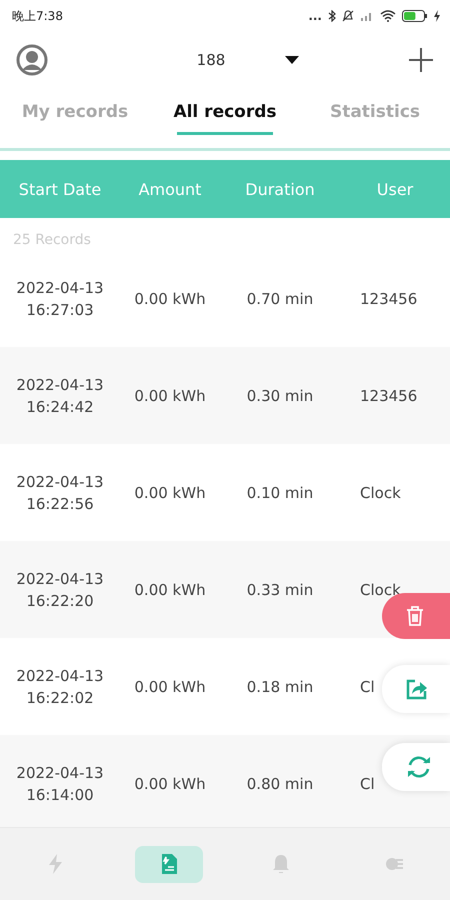  What do you see at coordinates (332, 16) in the screenshot?
I see `bluetooth-icon` at bounding box center [332, 16].